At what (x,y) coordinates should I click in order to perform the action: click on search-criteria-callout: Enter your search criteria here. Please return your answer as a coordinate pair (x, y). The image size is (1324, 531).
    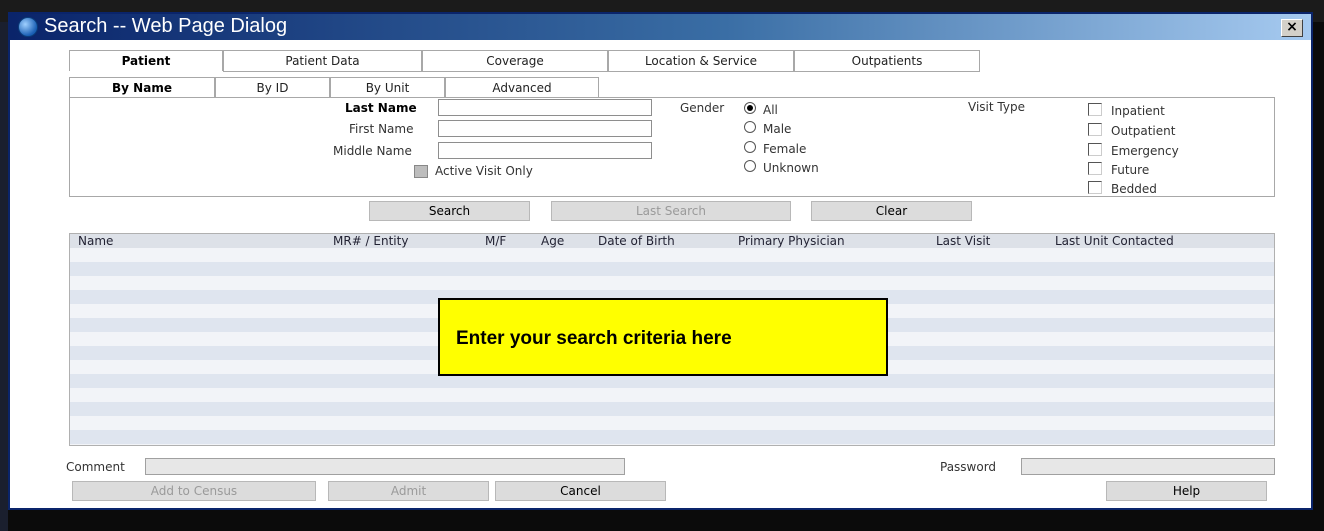
    Looking at the image, I should click on (663, 337).